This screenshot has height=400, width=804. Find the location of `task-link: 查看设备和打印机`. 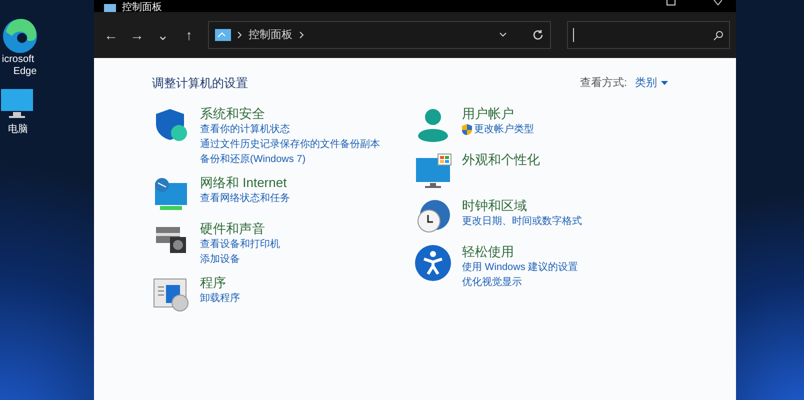

task-link: 查看设备和打印机 is located at coordinates (240, 244).